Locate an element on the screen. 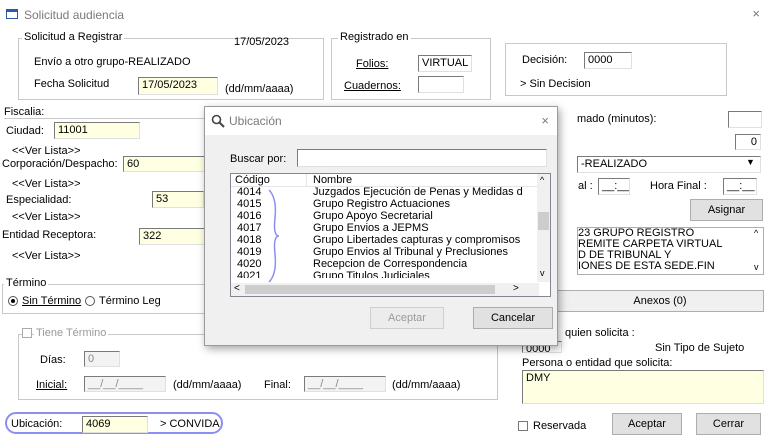 The image size is (764, 439). fiscalia-label: Fiscalia: is located at coordinates (24, 112).